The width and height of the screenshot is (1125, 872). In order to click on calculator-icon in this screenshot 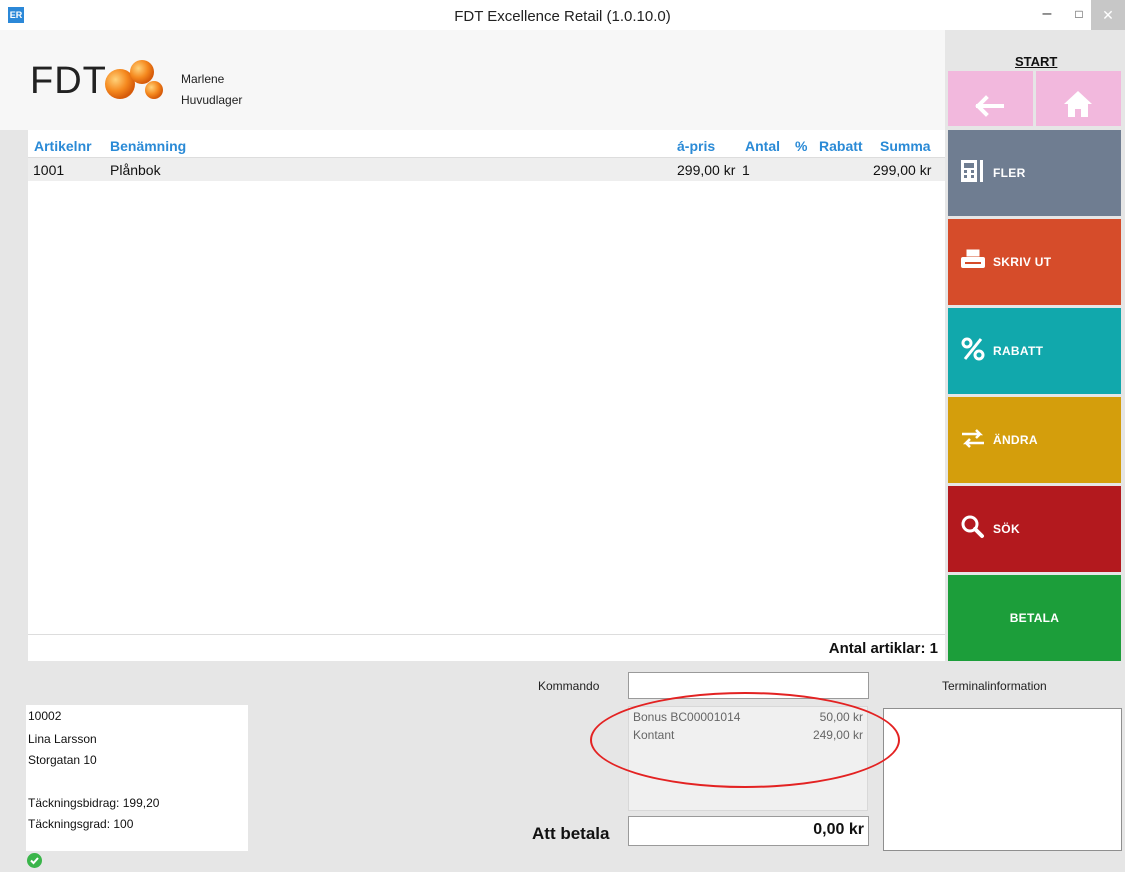, I will do `click(972, 171)`.